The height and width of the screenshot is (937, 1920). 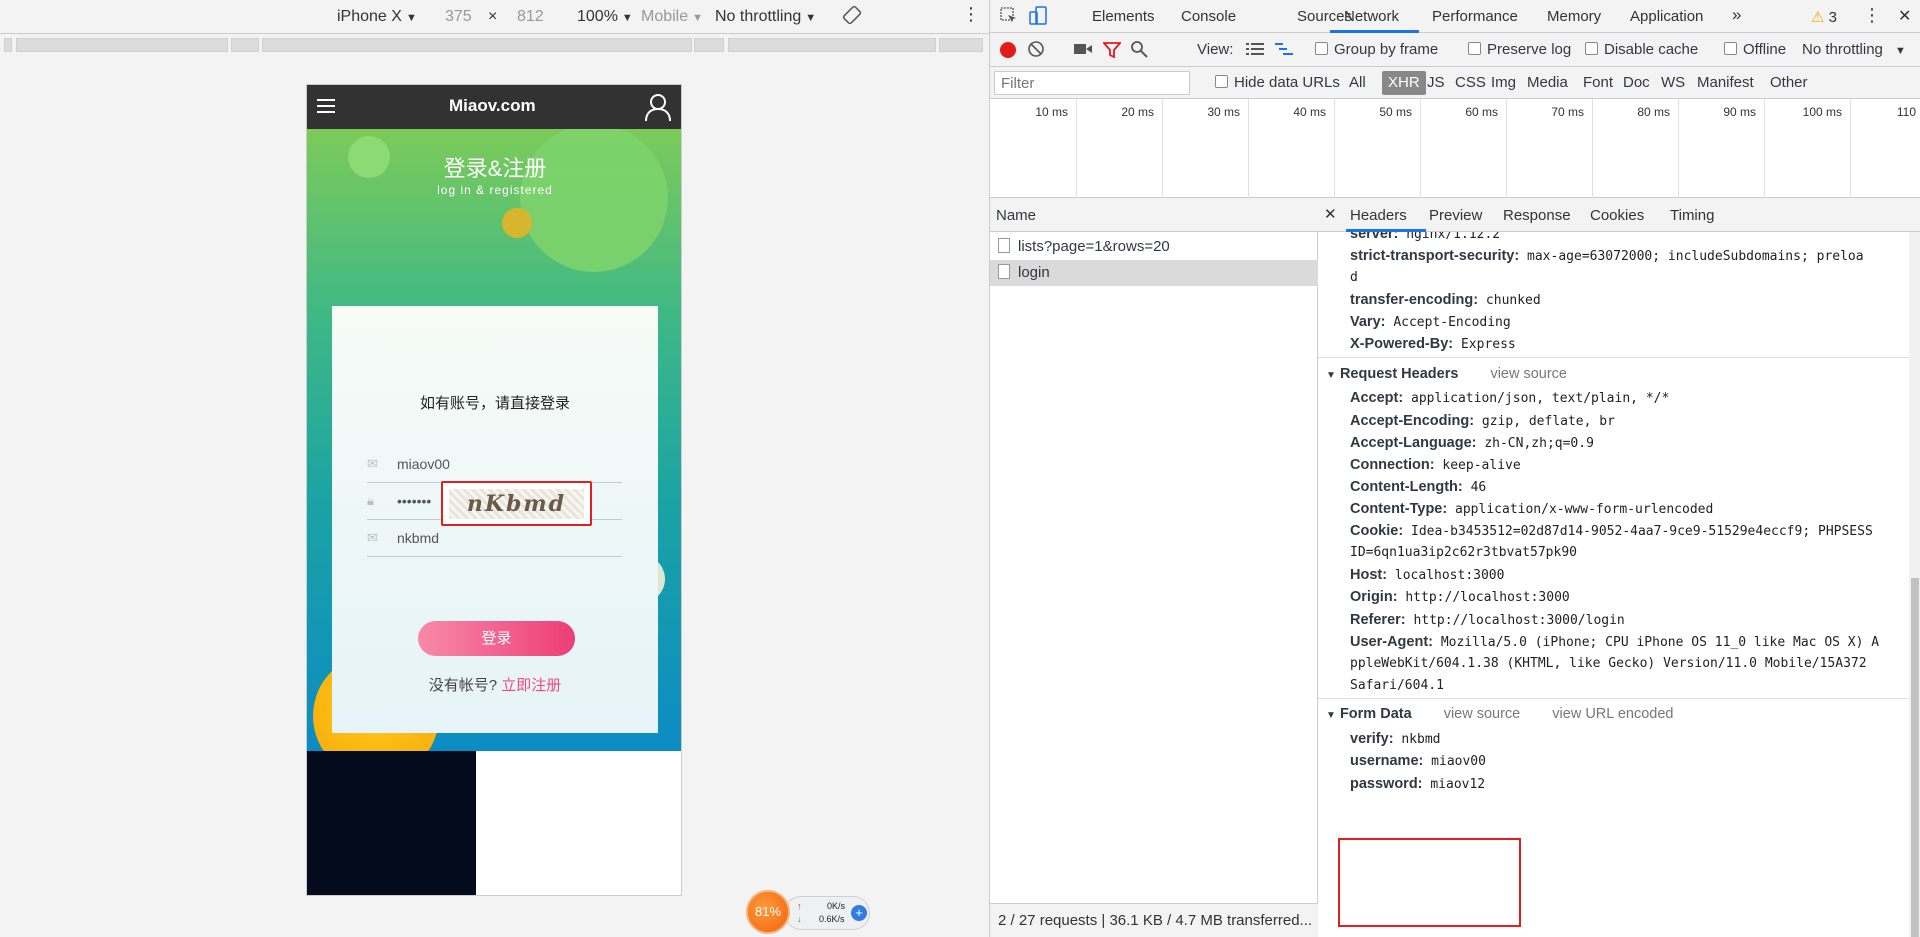 I want to click on password-value: •••••••, so click(x=414, y=501).